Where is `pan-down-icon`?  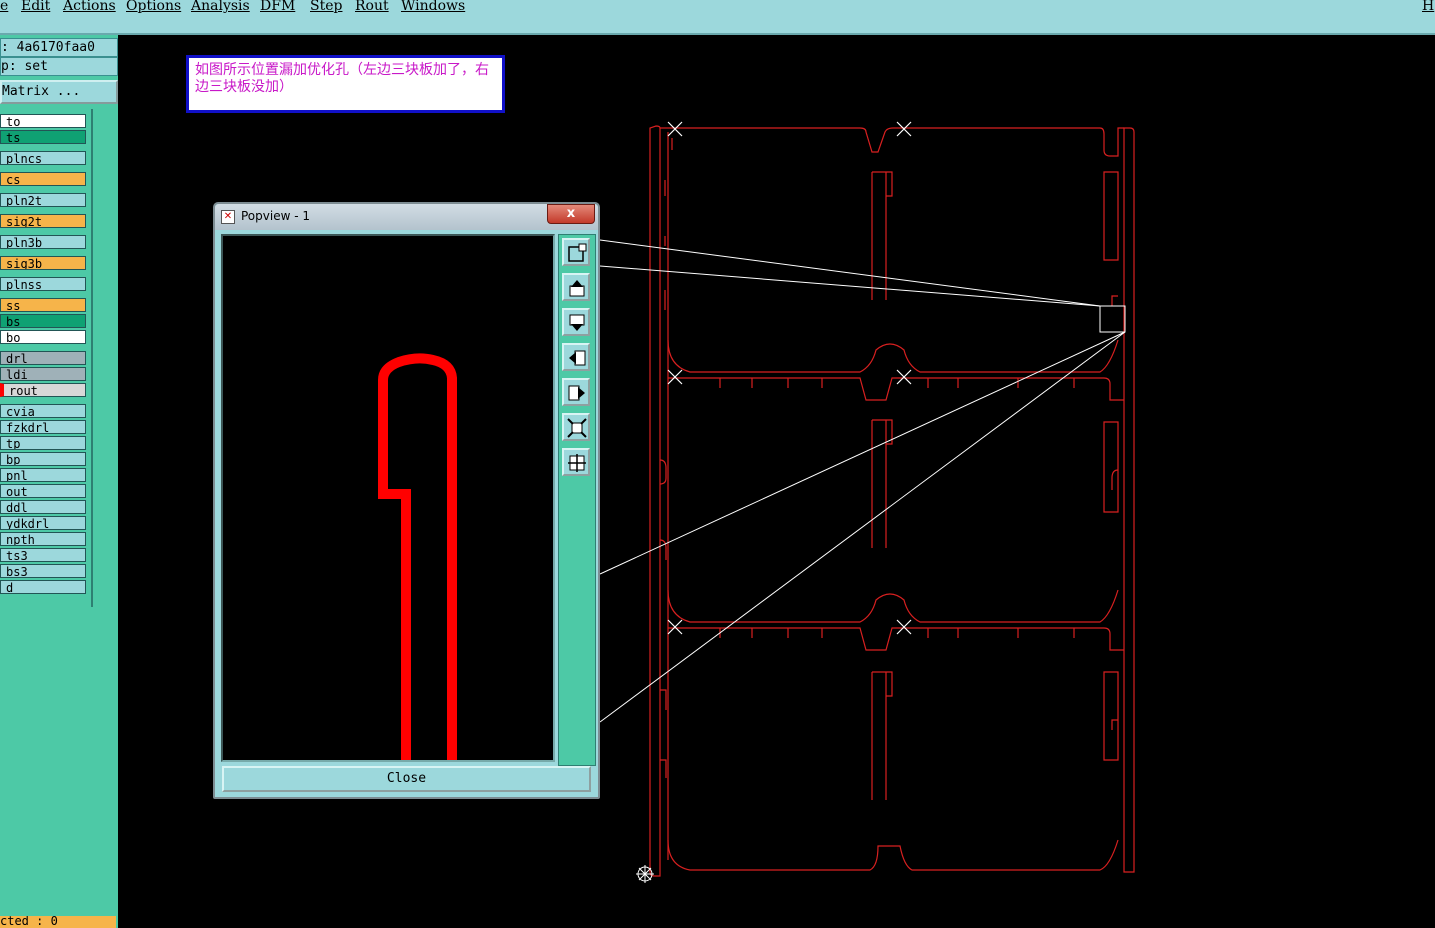
pan-down-icon is located at coordinates (577, 322).